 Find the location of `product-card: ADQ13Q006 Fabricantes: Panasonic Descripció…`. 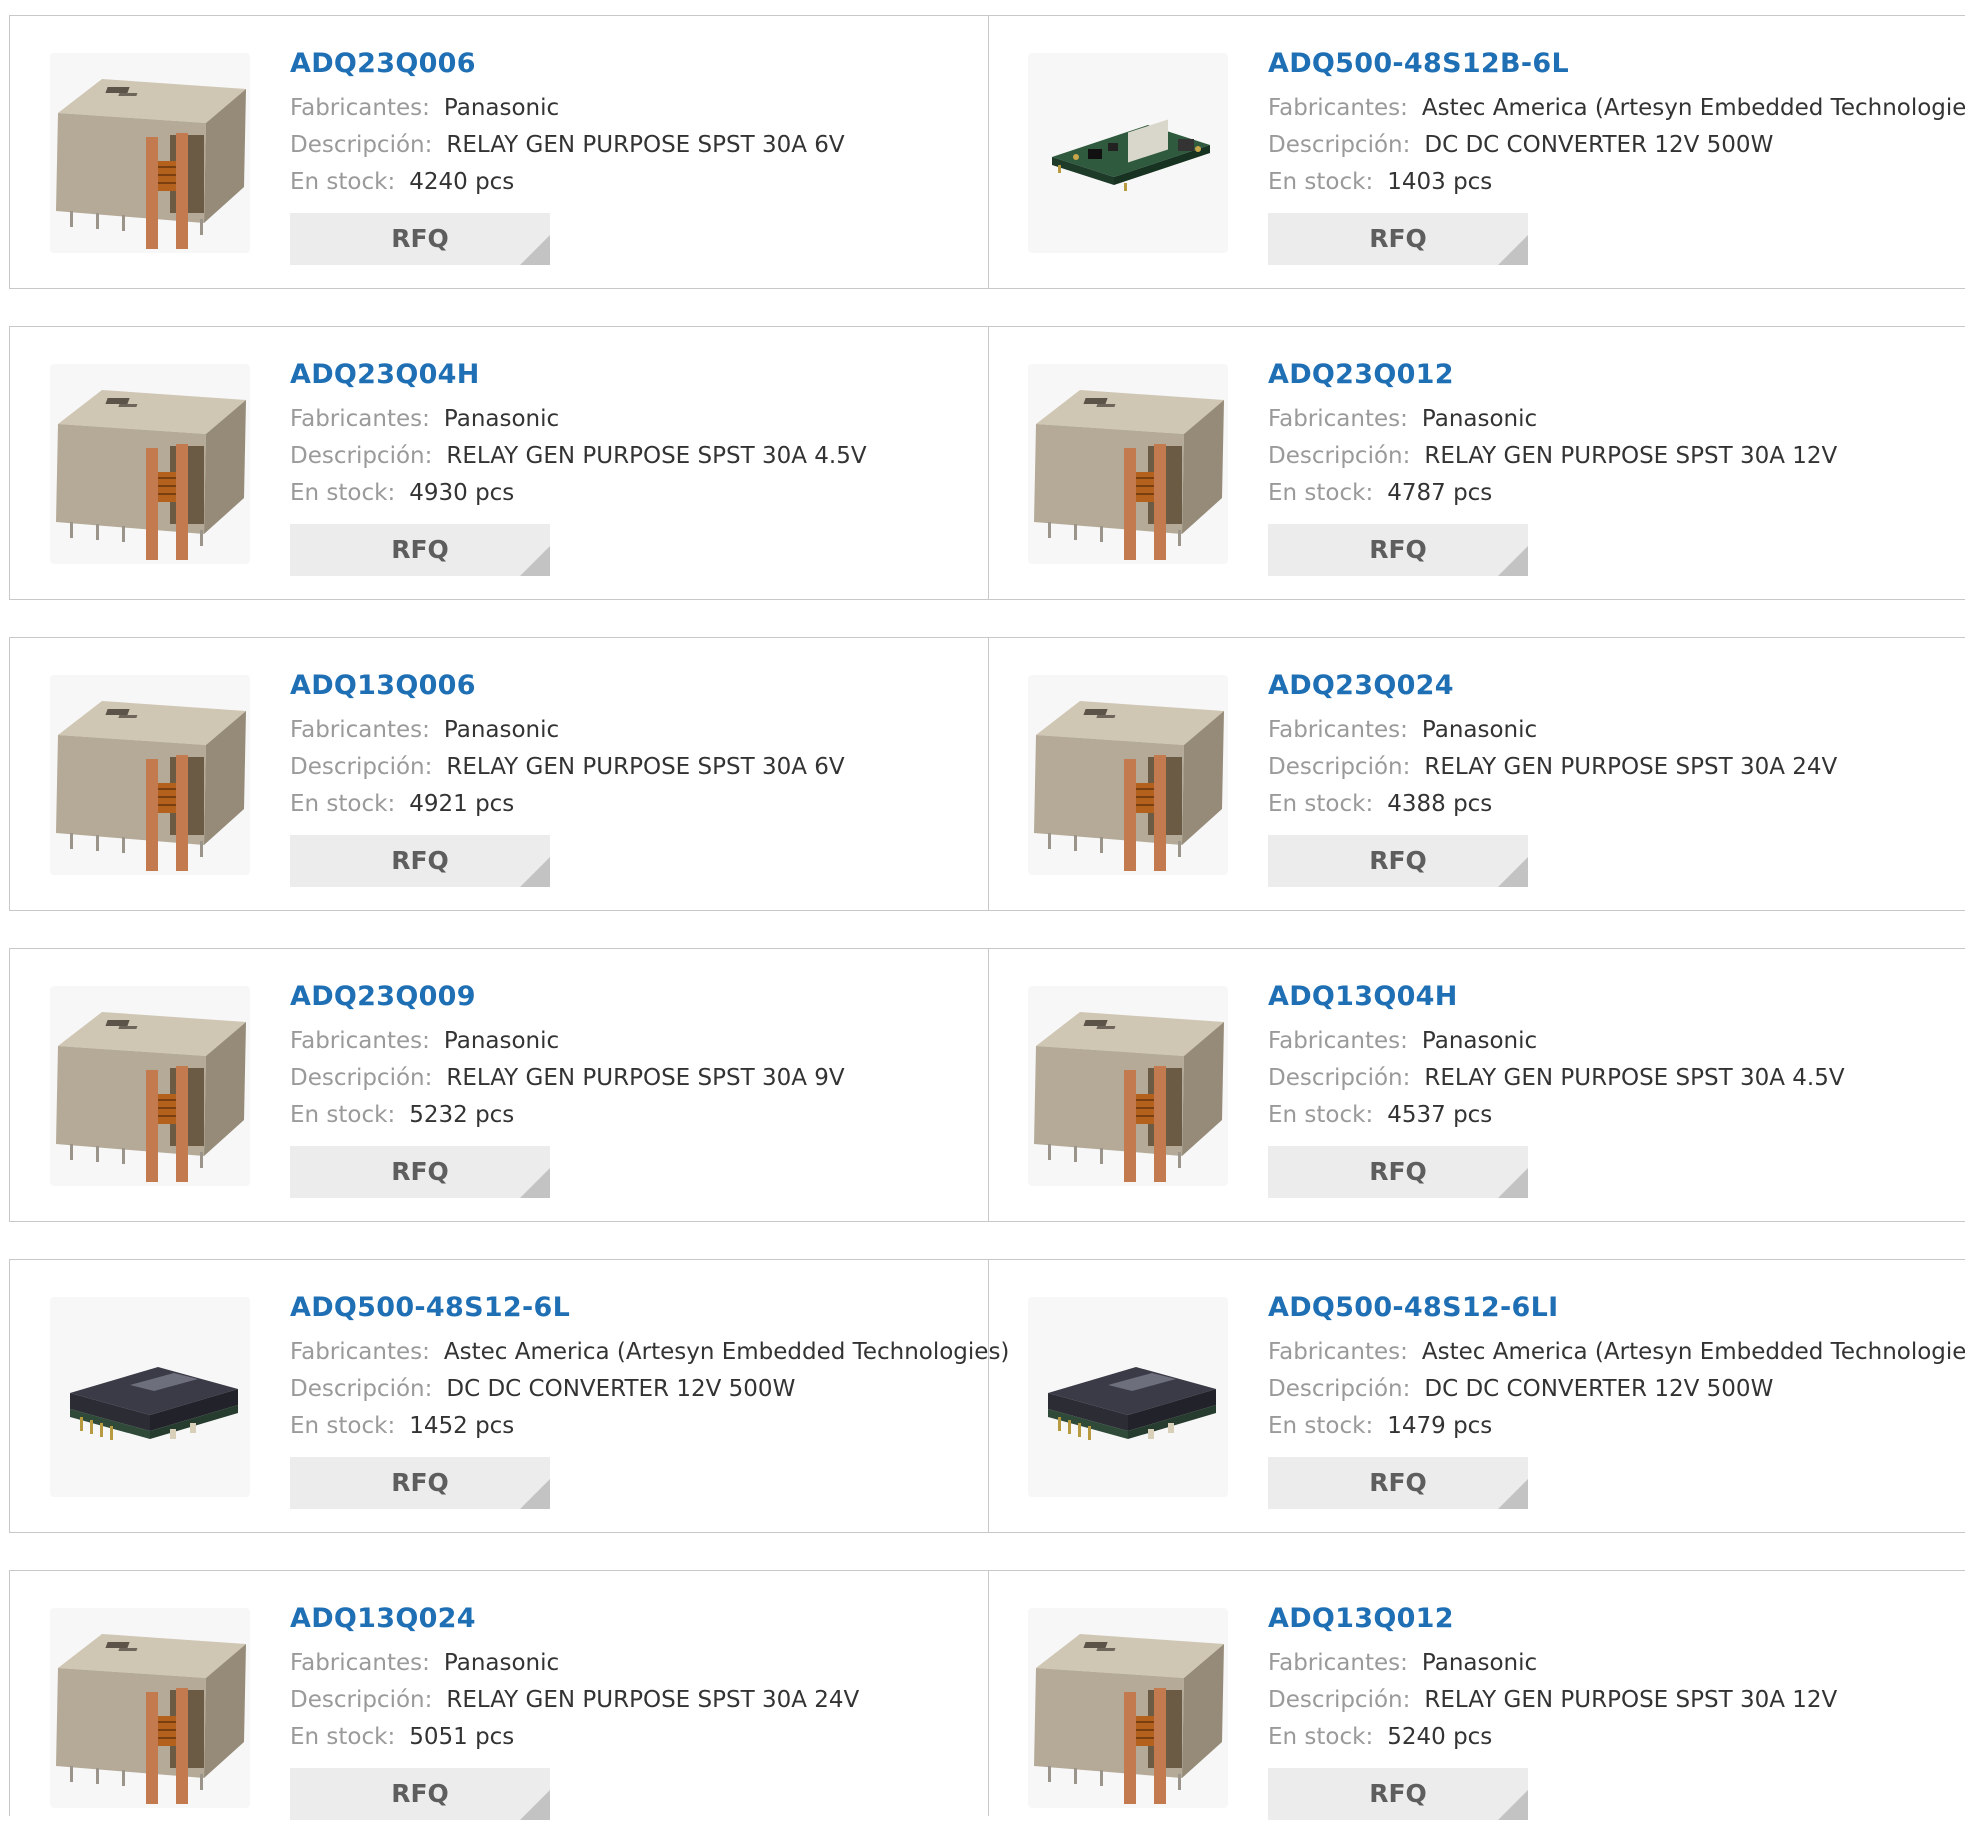

product-card: ADQ13Q006 Fabricantes: Panasonic Descripció… is located at coordinates (499, 774).